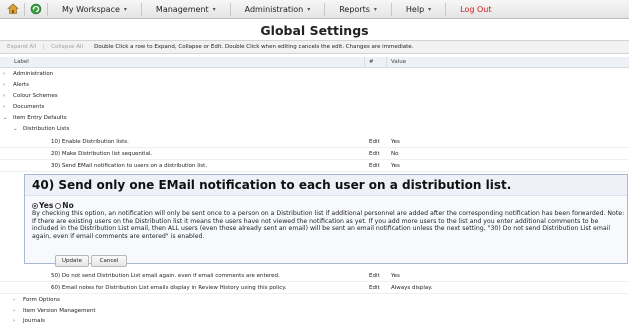 The height and width of the screenshot is (327, 629). I want to click on section-row-form-options: › Form Options, so click(314, 300).